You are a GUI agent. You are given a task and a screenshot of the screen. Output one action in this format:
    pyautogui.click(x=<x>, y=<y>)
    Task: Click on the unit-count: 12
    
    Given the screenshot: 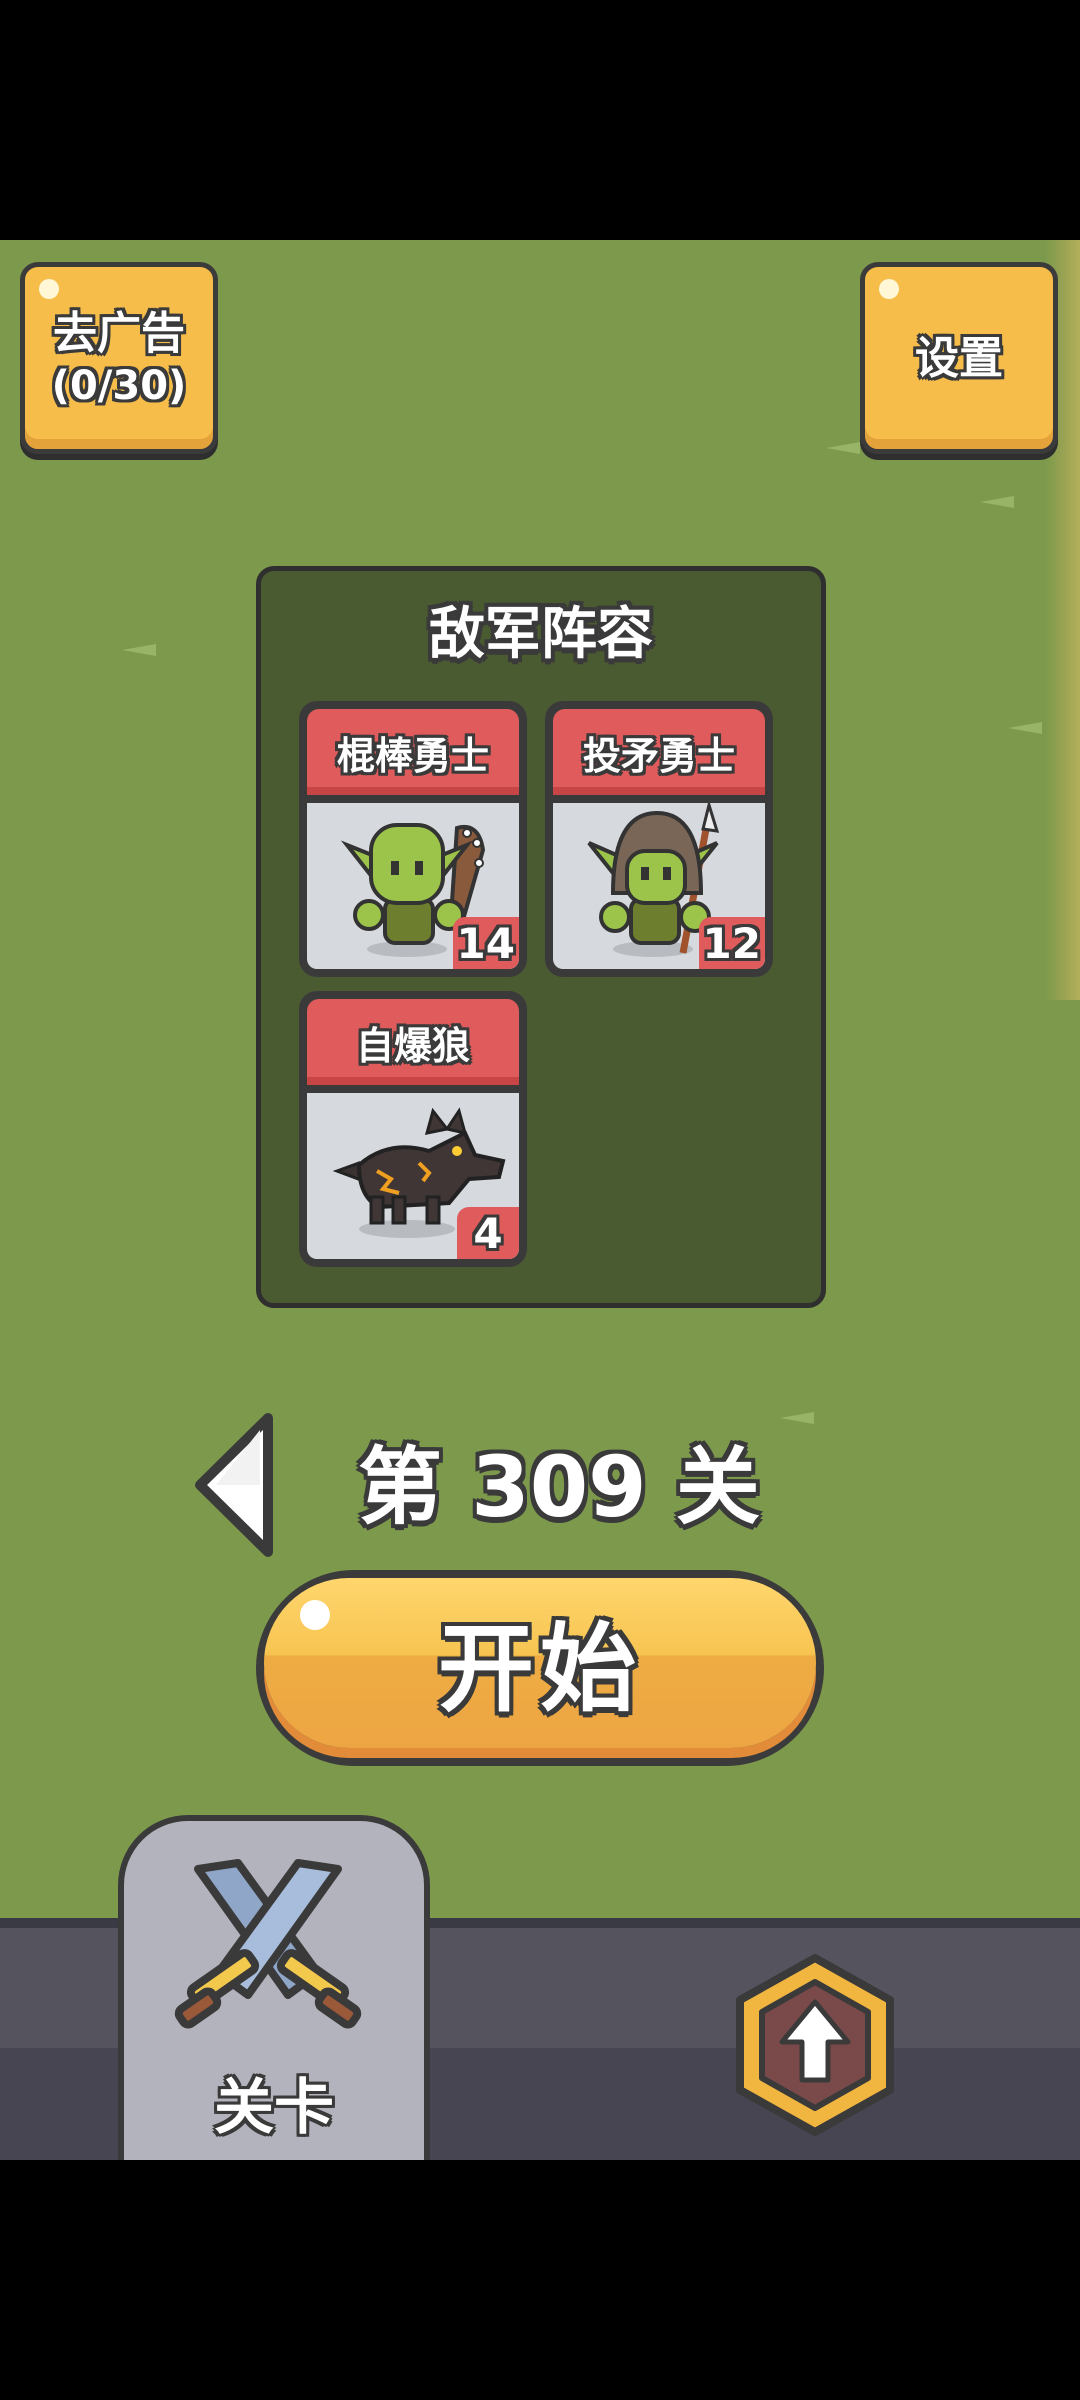 What is the action you would take?
    pyautogui.click(x=731, y=943)
    